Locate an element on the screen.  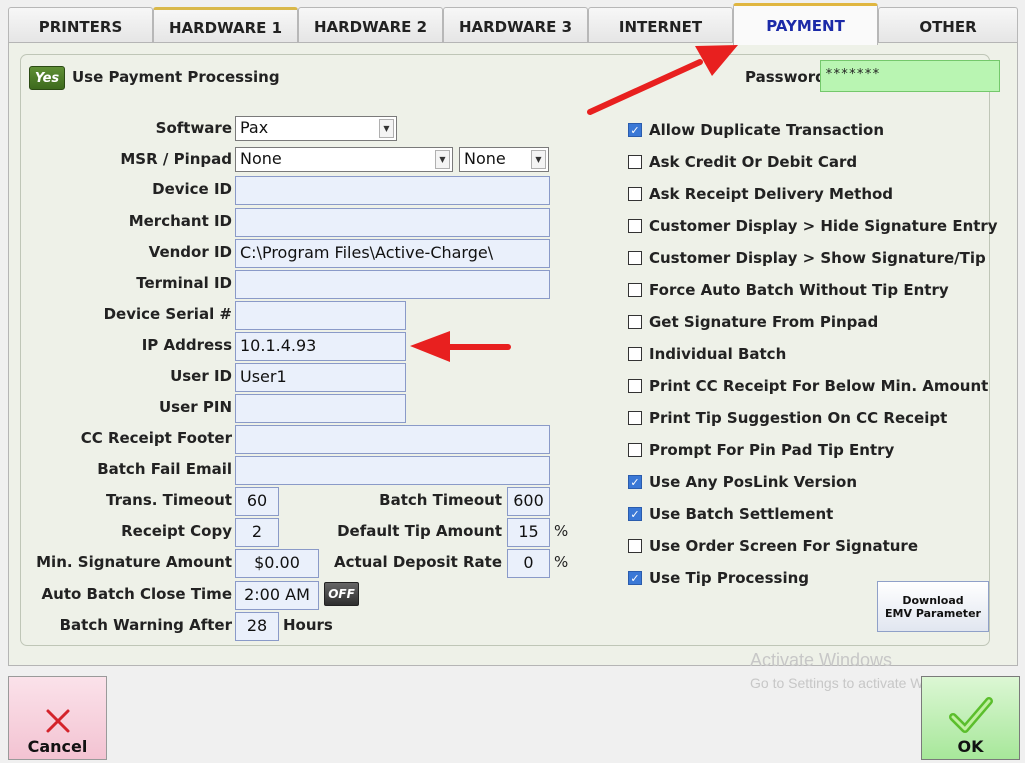
cancel-button: Cancel is located at coordinates (57, 718).